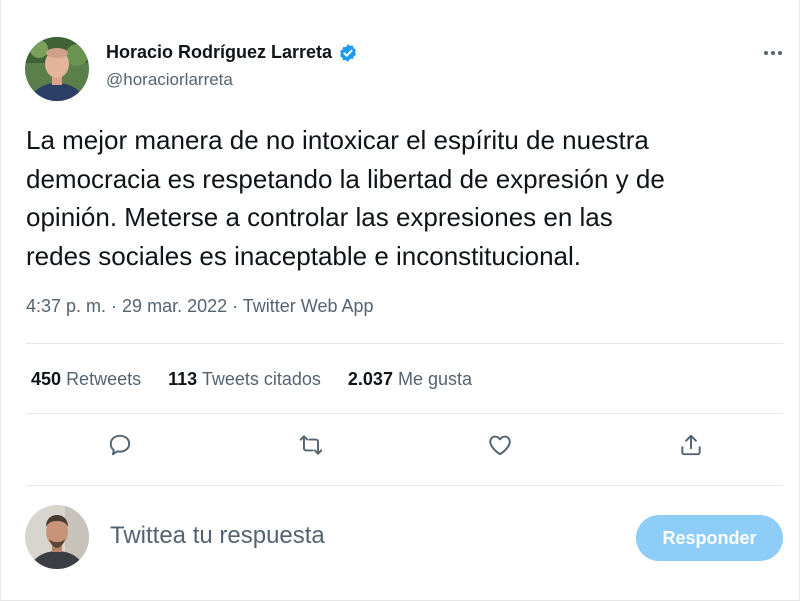 The height and width of the screenshot is (602, 800). I want to click on author-name-row: Horacio Rodríguez Larreta, so click(232, 52).